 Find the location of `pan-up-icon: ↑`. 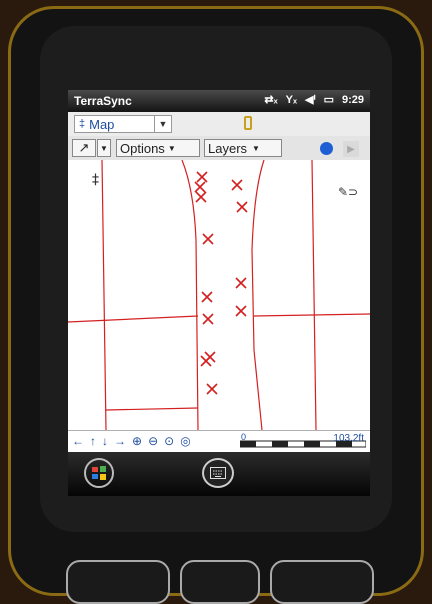

pan-up-icon: ↑ is located at coordinates (93, 441).